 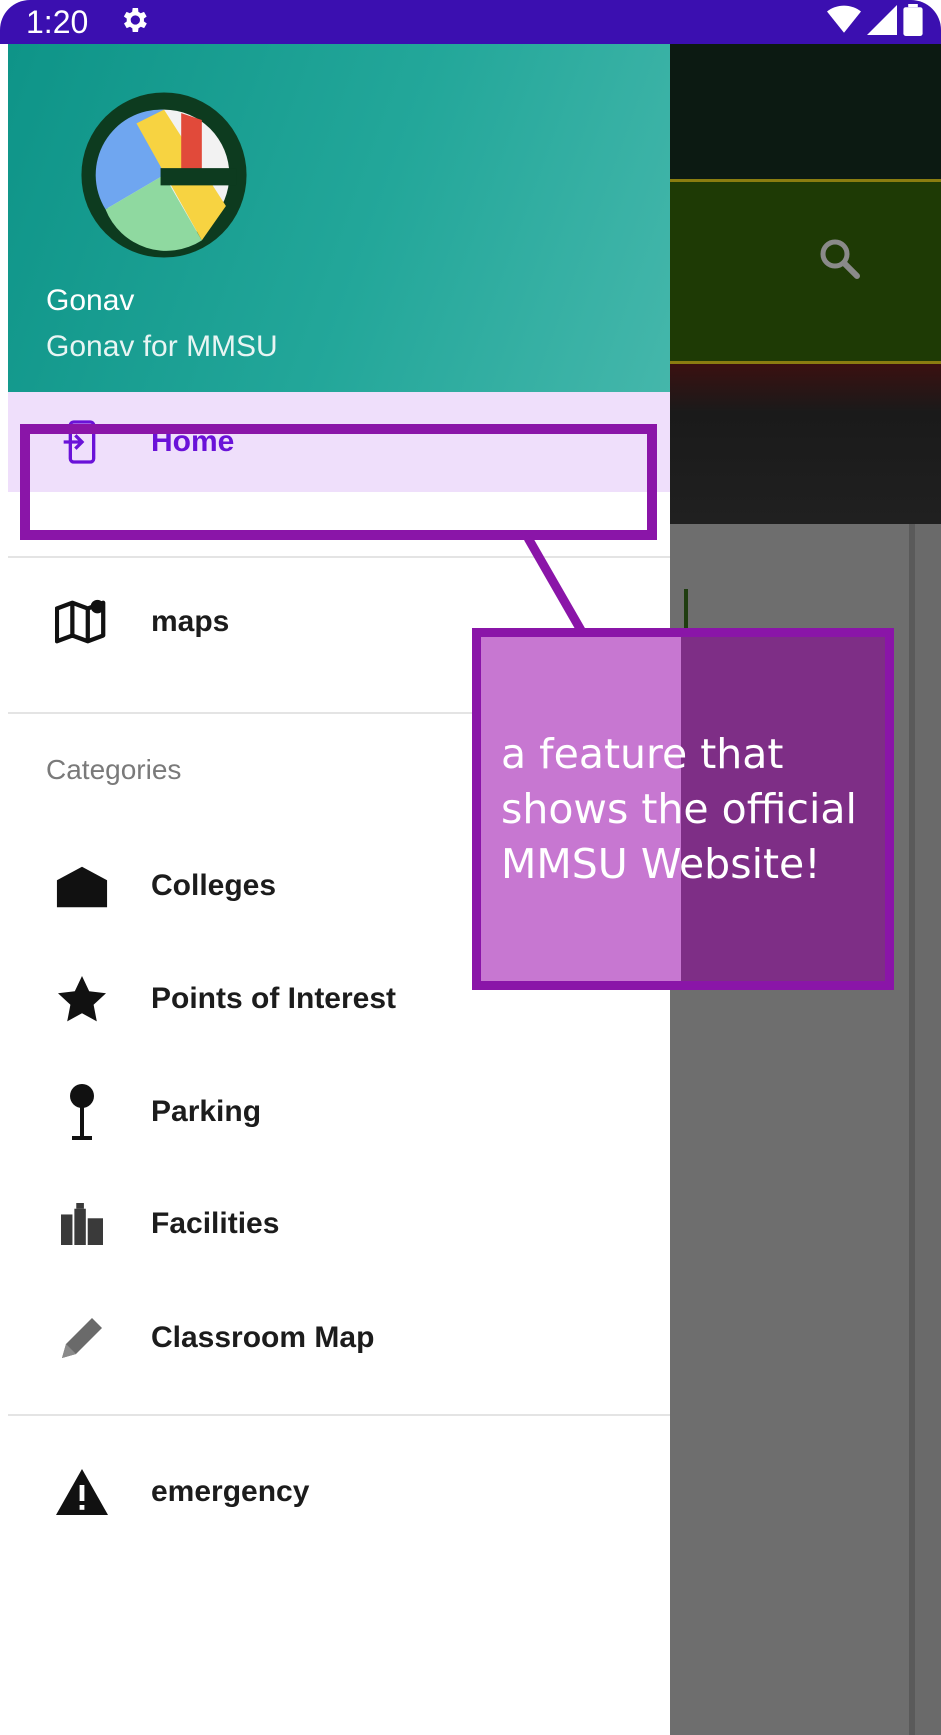 I want to click on status-bar: 1:20, so click(x=470, y=22).